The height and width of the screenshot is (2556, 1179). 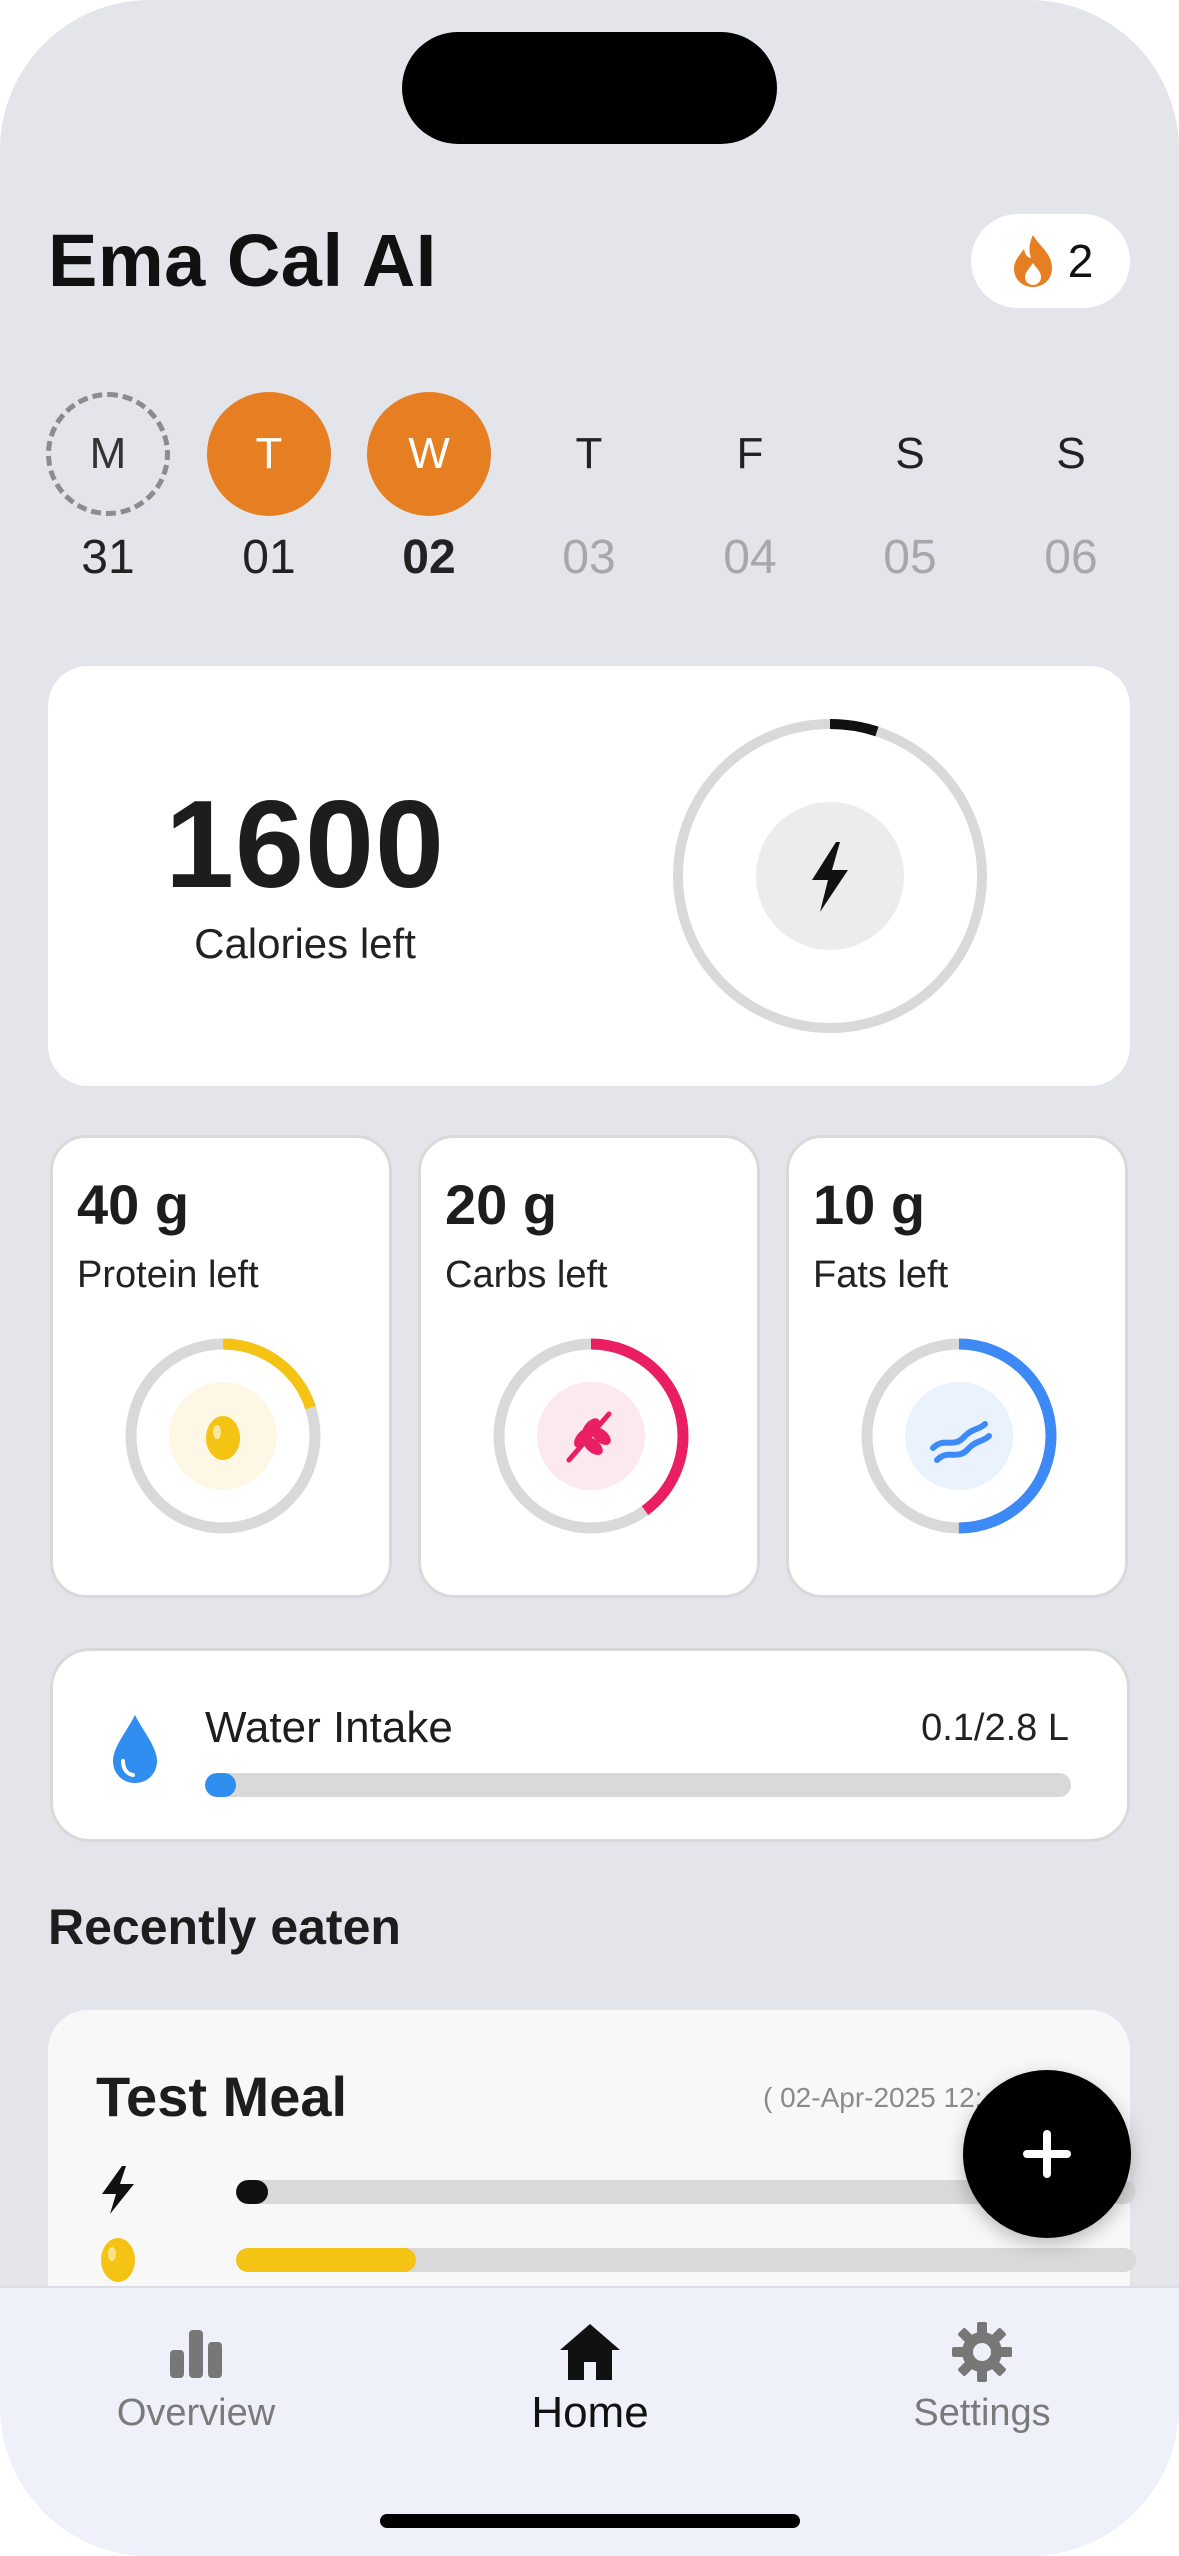 I want to click on water-title: Water Intake, so click(x=329, y=1727).